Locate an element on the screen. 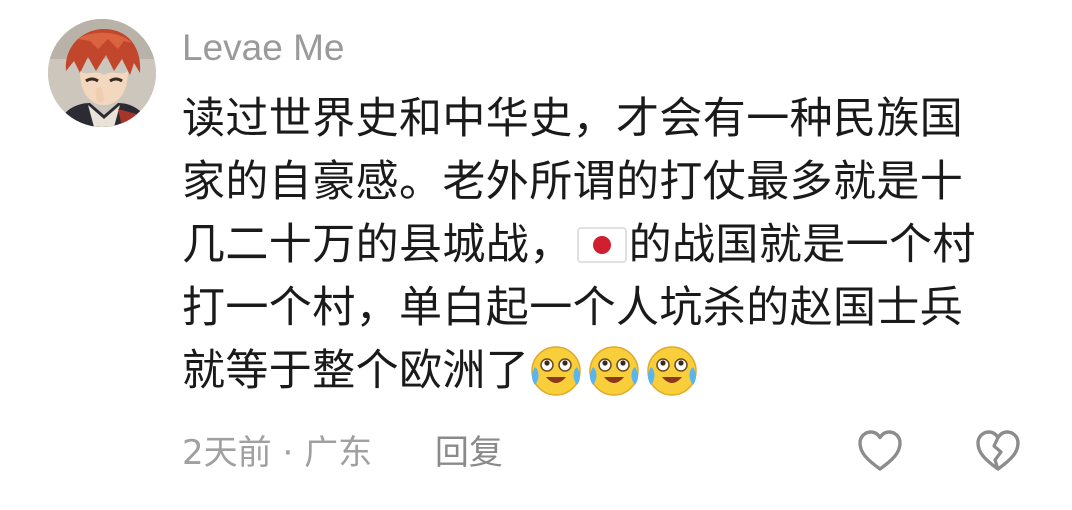 The width and height of the screenshot is (1072, 510). comment-line-segment: 就等于整个欧洲了 is located at coordinates (356, 371).